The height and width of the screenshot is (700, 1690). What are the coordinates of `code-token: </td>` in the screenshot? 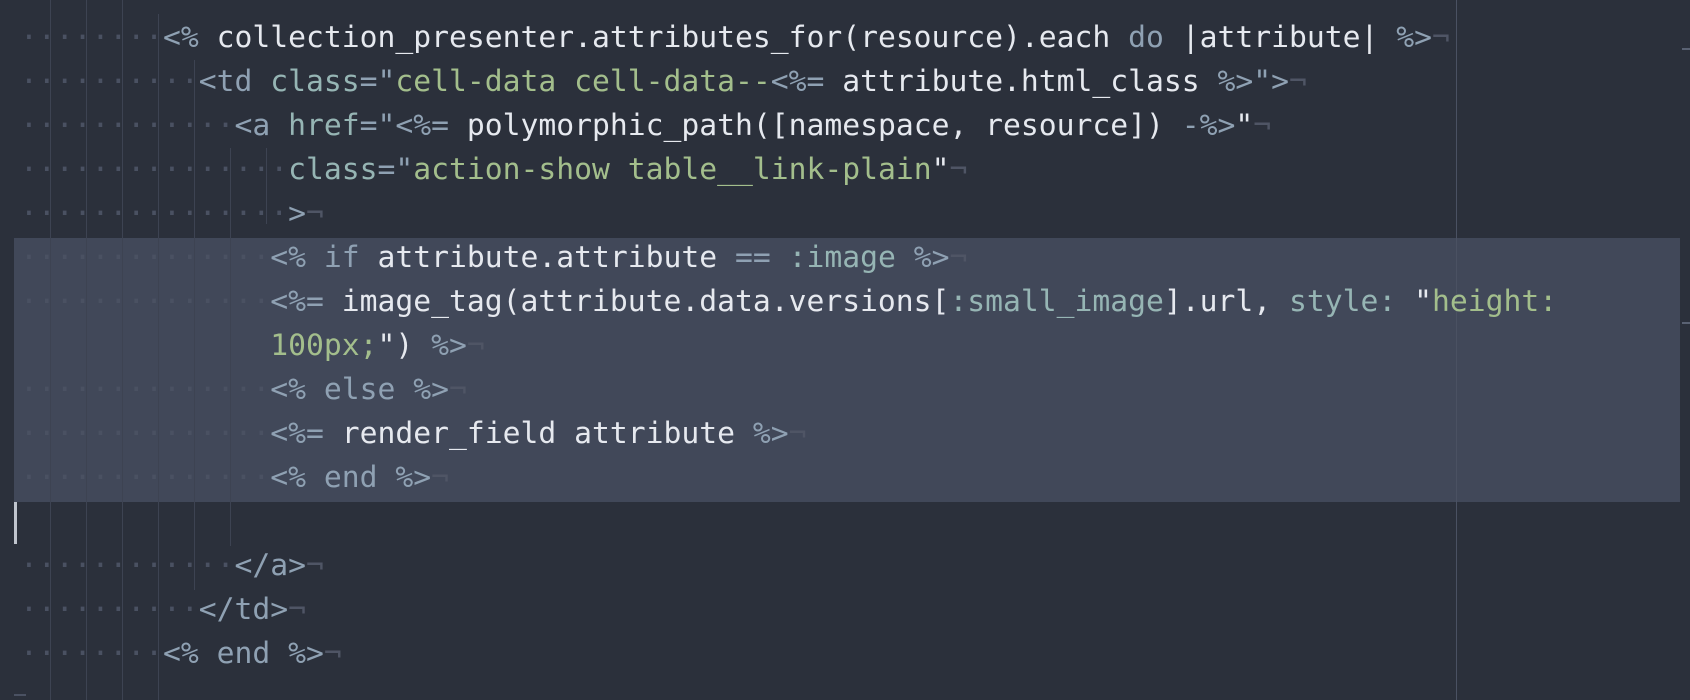 It's located at (243, 609).